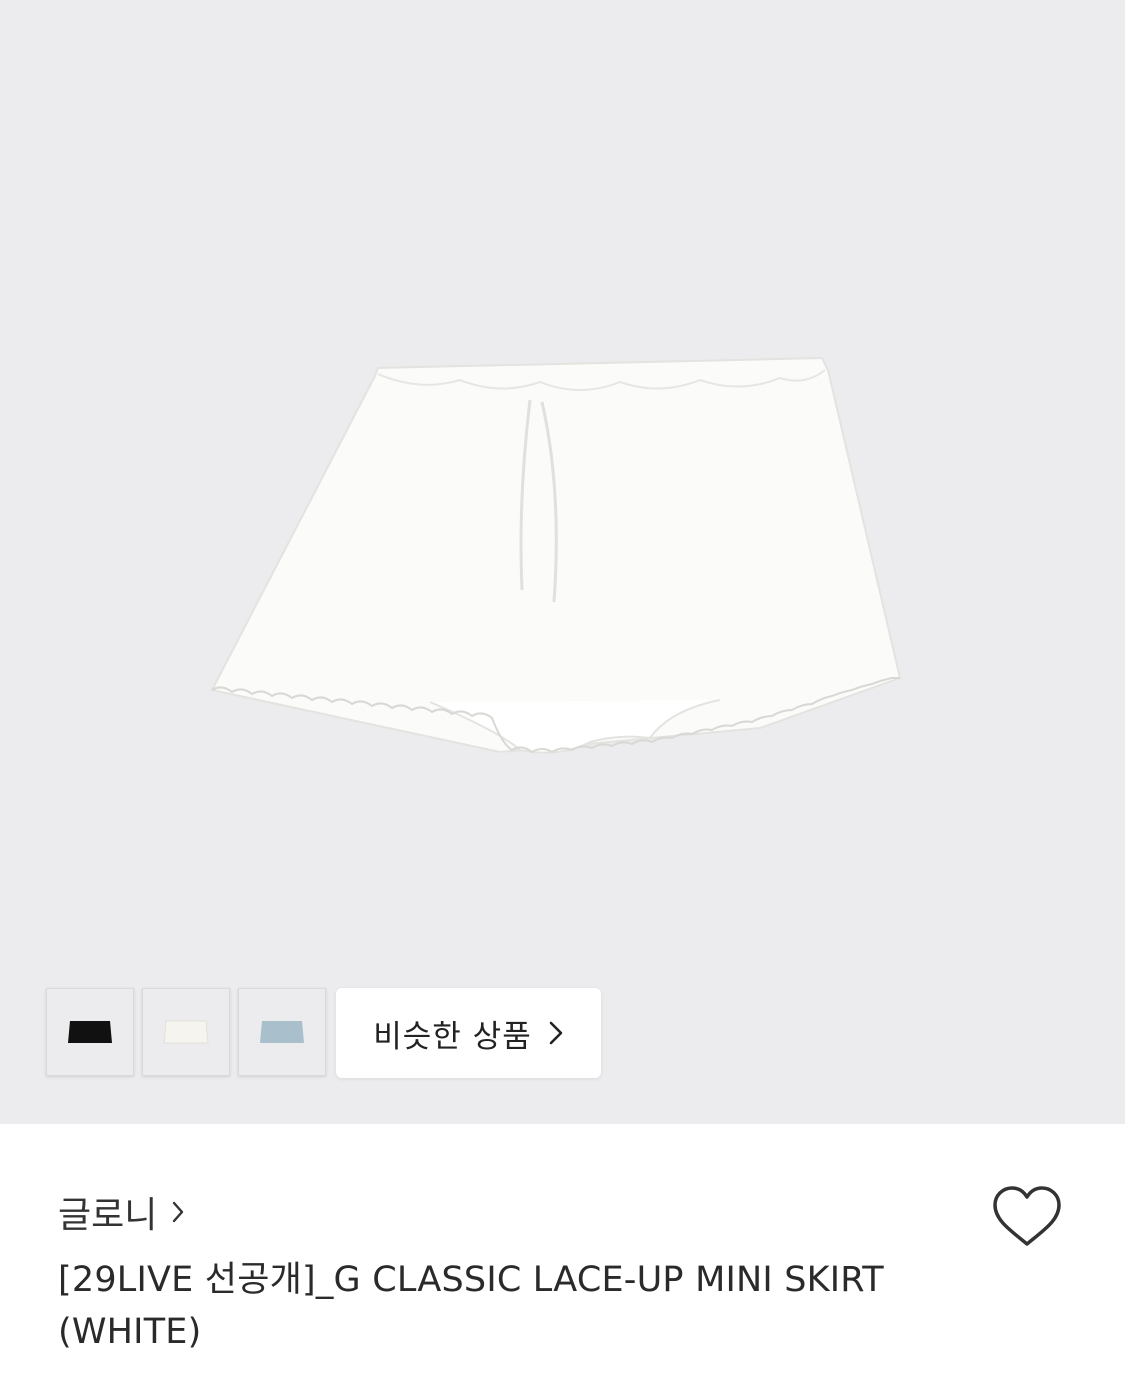 This screenshot has height=1378, width=1125. I want to click on heart-icon, so click(1027, 1217).